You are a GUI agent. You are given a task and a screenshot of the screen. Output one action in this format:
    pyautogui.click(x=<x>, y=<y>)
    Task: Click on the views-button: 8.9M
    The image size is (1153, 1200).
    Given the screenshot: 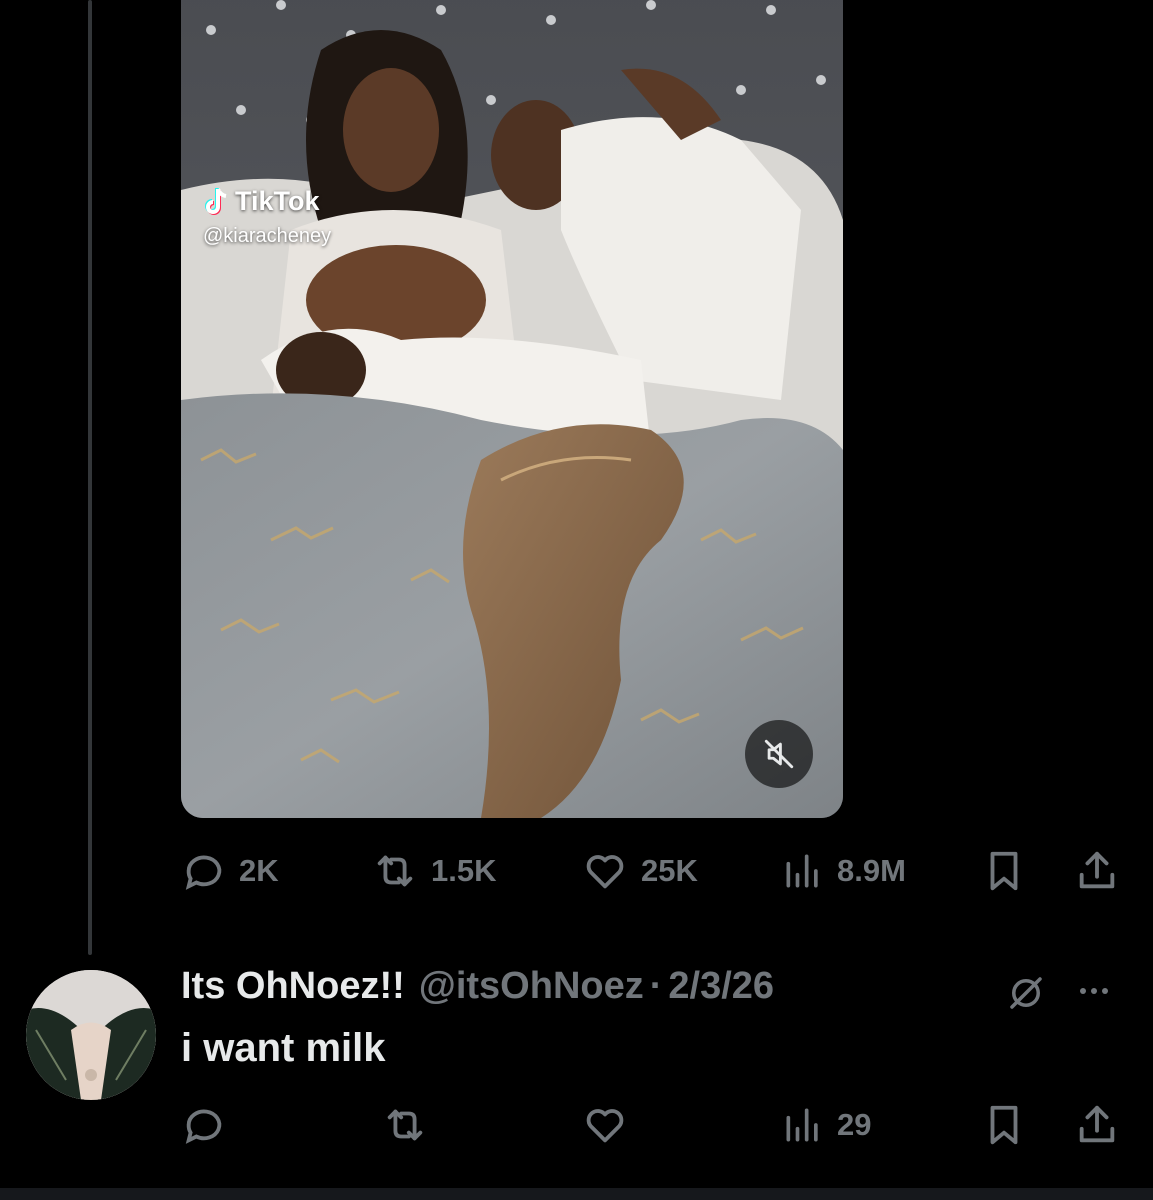 What is the action you would take?
    pyautogui.click(x=843, y=871)
    